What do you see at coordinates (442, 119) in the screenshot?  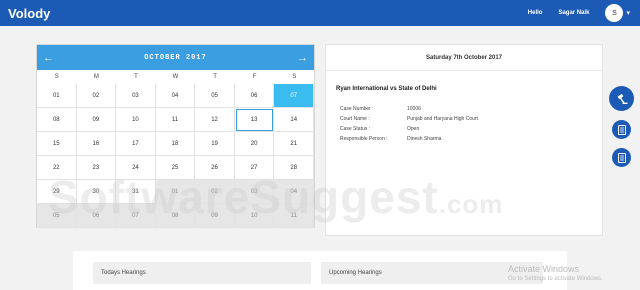 I see `case-info-value: Punjab and Haryana High Court` at bounding box center [442, 119].